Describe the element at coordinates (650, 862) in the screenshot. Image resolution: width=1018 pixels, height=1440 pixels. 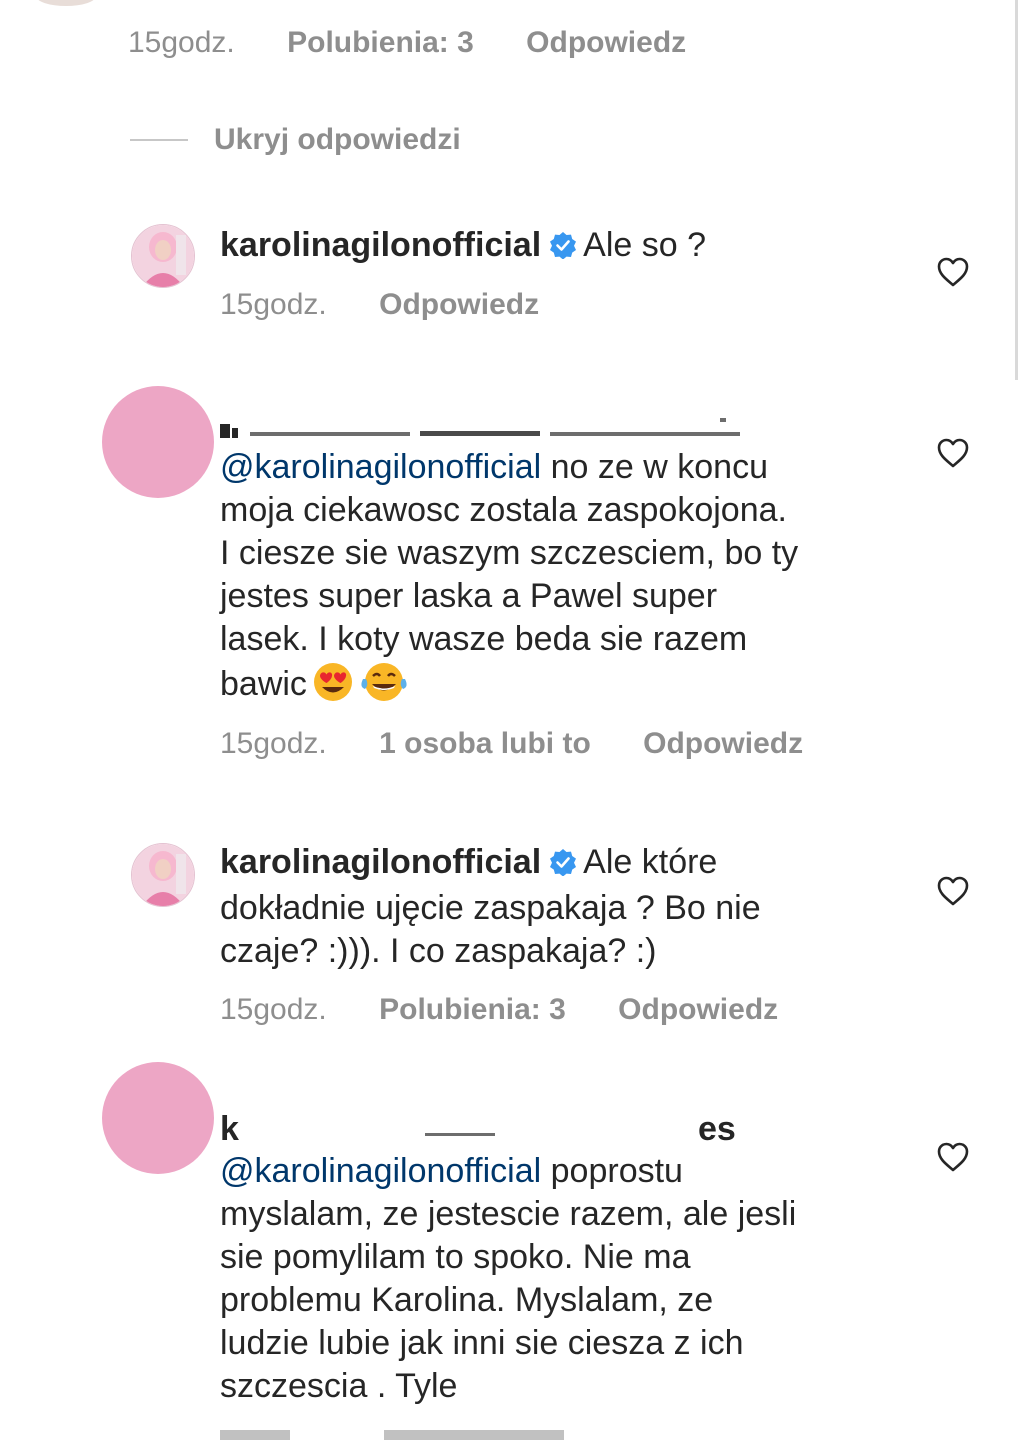
I see `comment-text-line: Ale które` at that location.